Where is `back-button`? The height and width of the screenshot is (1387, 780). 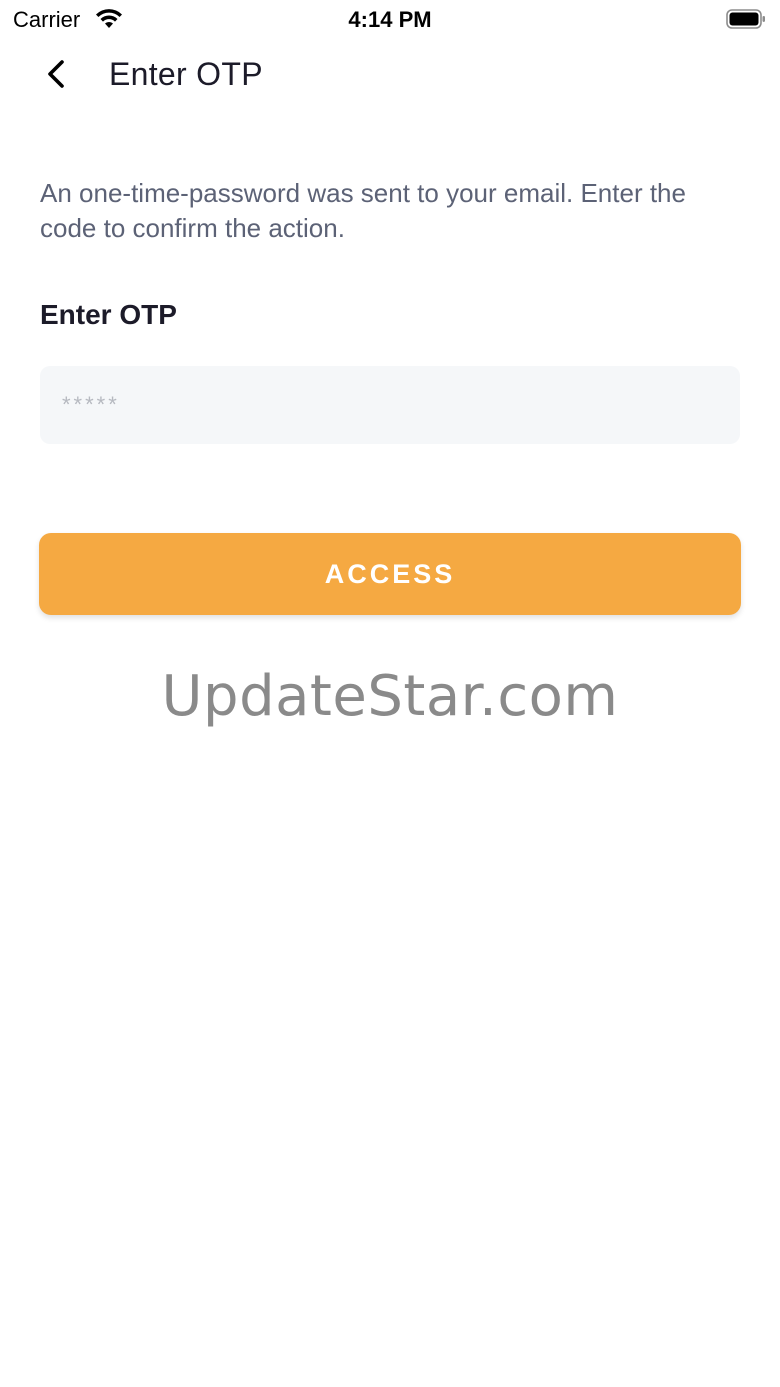 back-button is located at coordinates (56, 76).